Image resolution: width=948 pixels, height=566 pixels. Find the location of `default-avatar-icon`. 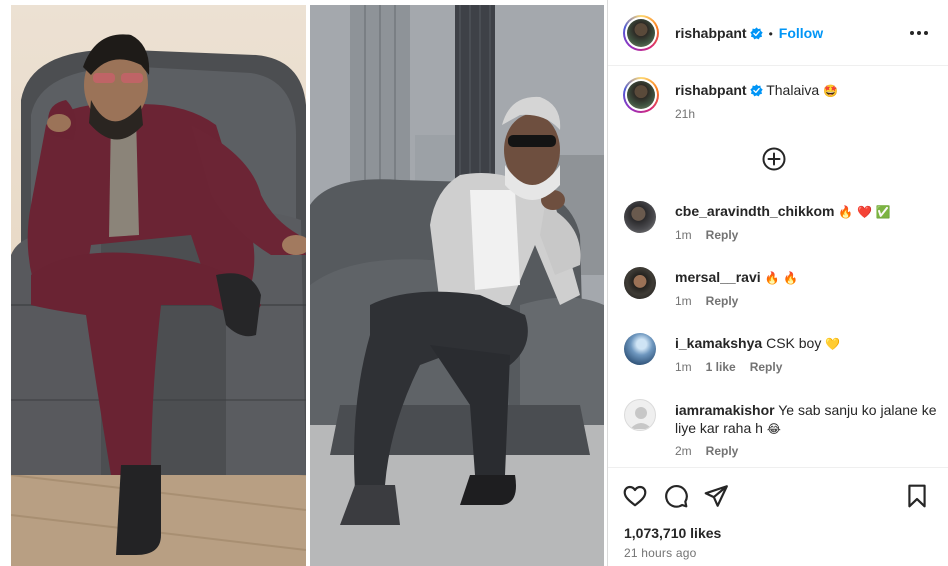

default-avatar-icon is located at coordinates (641, 418).